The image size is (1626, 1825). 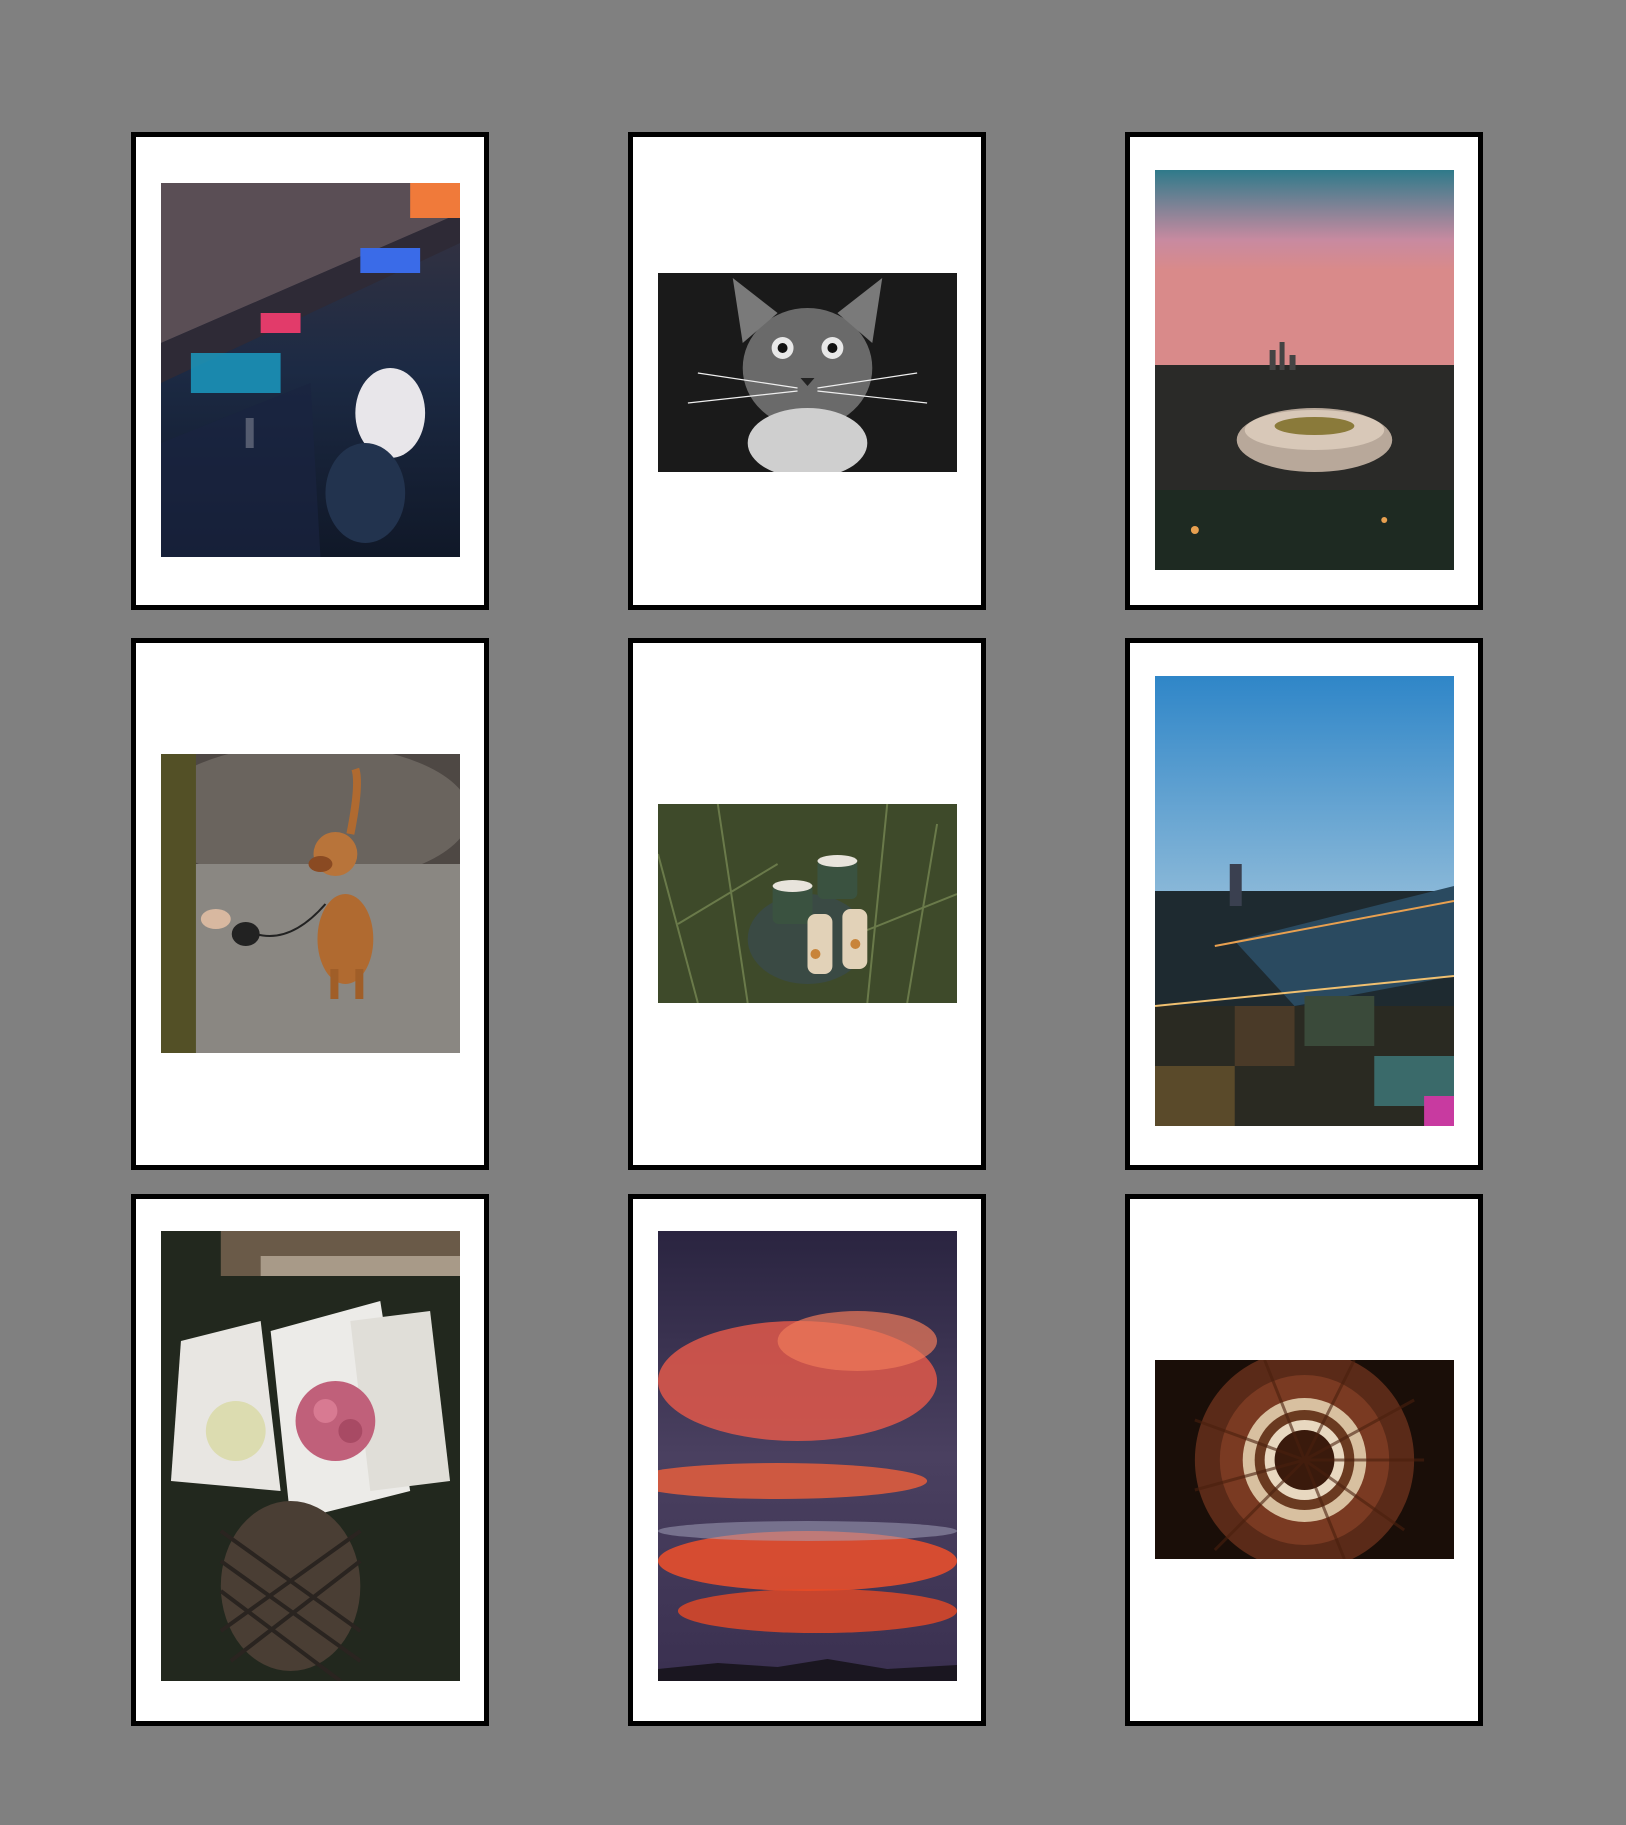 I want to click on photo-frame-roses, so click(x=310, y=1460).